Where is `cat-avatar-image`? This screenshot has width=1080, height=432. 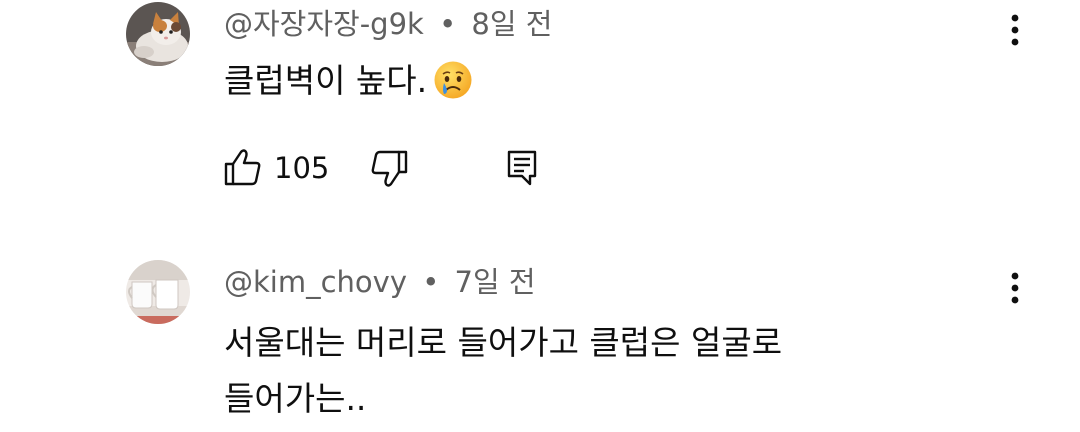 cat-avatar-image is located at coordinates (158, 34).